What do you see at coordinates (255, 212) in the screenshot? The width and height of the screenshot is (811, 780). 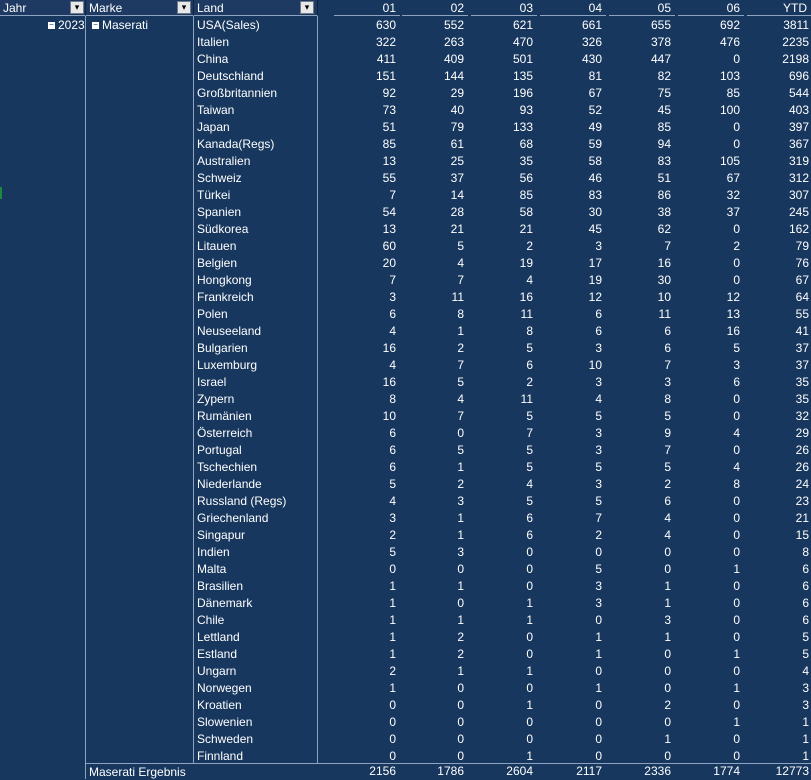 I see `land-cell: Spanien` at bounding box center [255, 212].